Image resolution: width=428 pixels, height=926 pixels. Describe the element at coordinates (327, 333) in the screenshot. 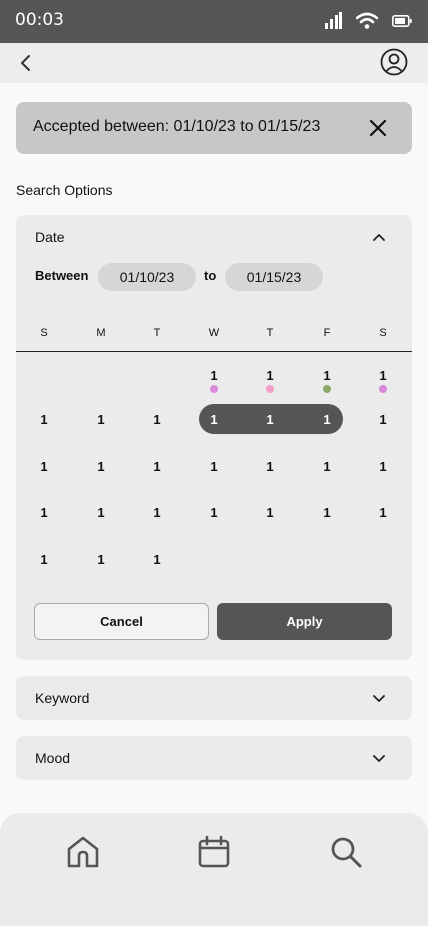

I see `weekday-label: F` at that location.